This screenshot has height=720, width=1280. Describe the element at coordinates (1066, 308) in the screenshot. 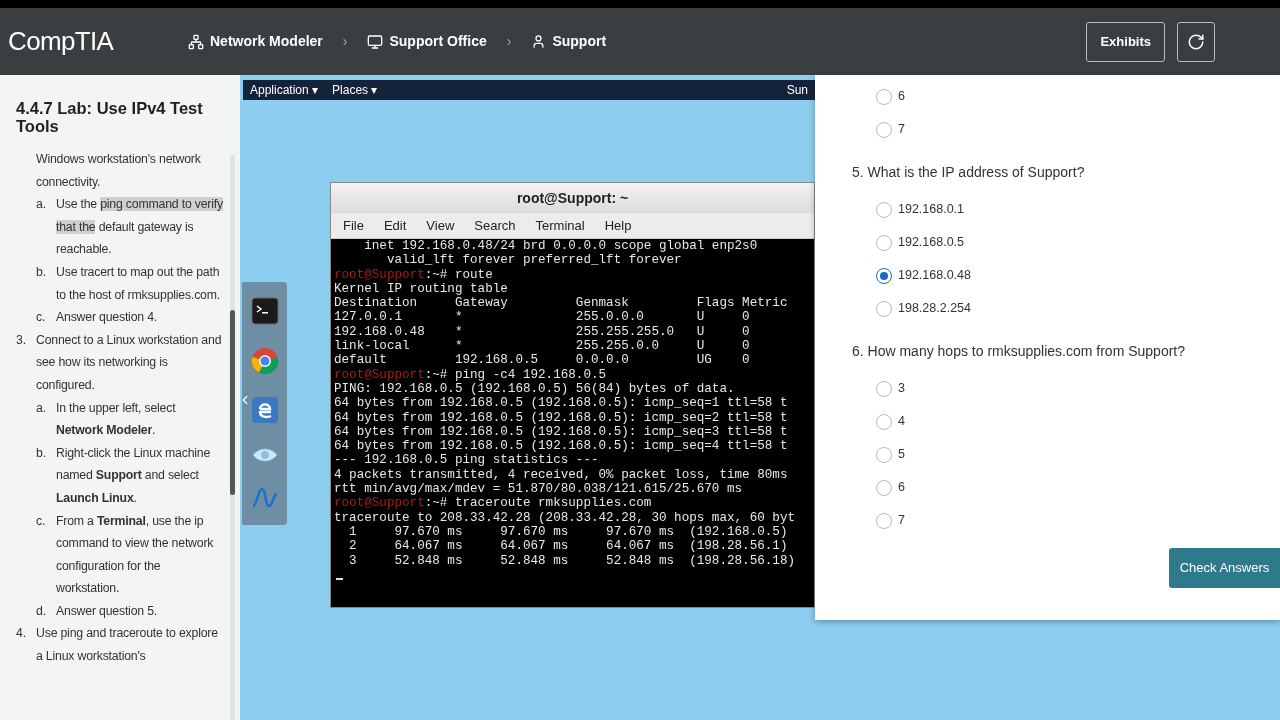

I see `answer-option: 198.28.2.254` at that location.